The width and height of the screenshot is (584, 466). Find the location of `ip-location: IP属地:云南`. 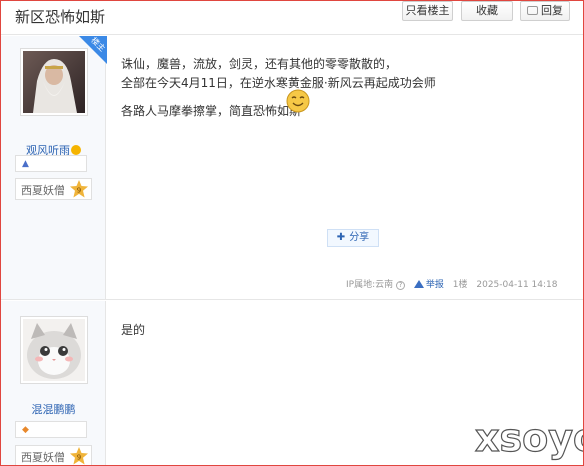

ip-location: IP属地:云南 is located at coordinates (370, 285).